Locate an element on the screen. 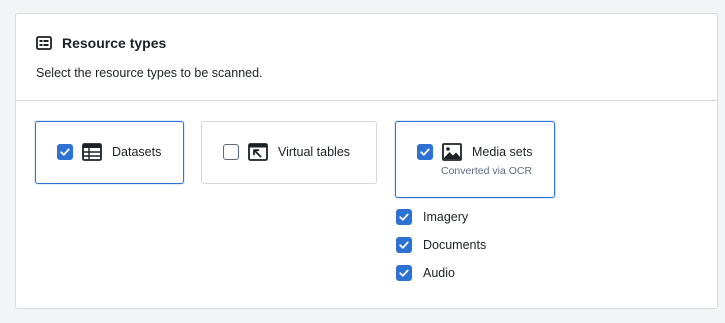 Image resolution: width=725 pixels, height=323 pixels. properties-icon is located at coordinates (44, 43).